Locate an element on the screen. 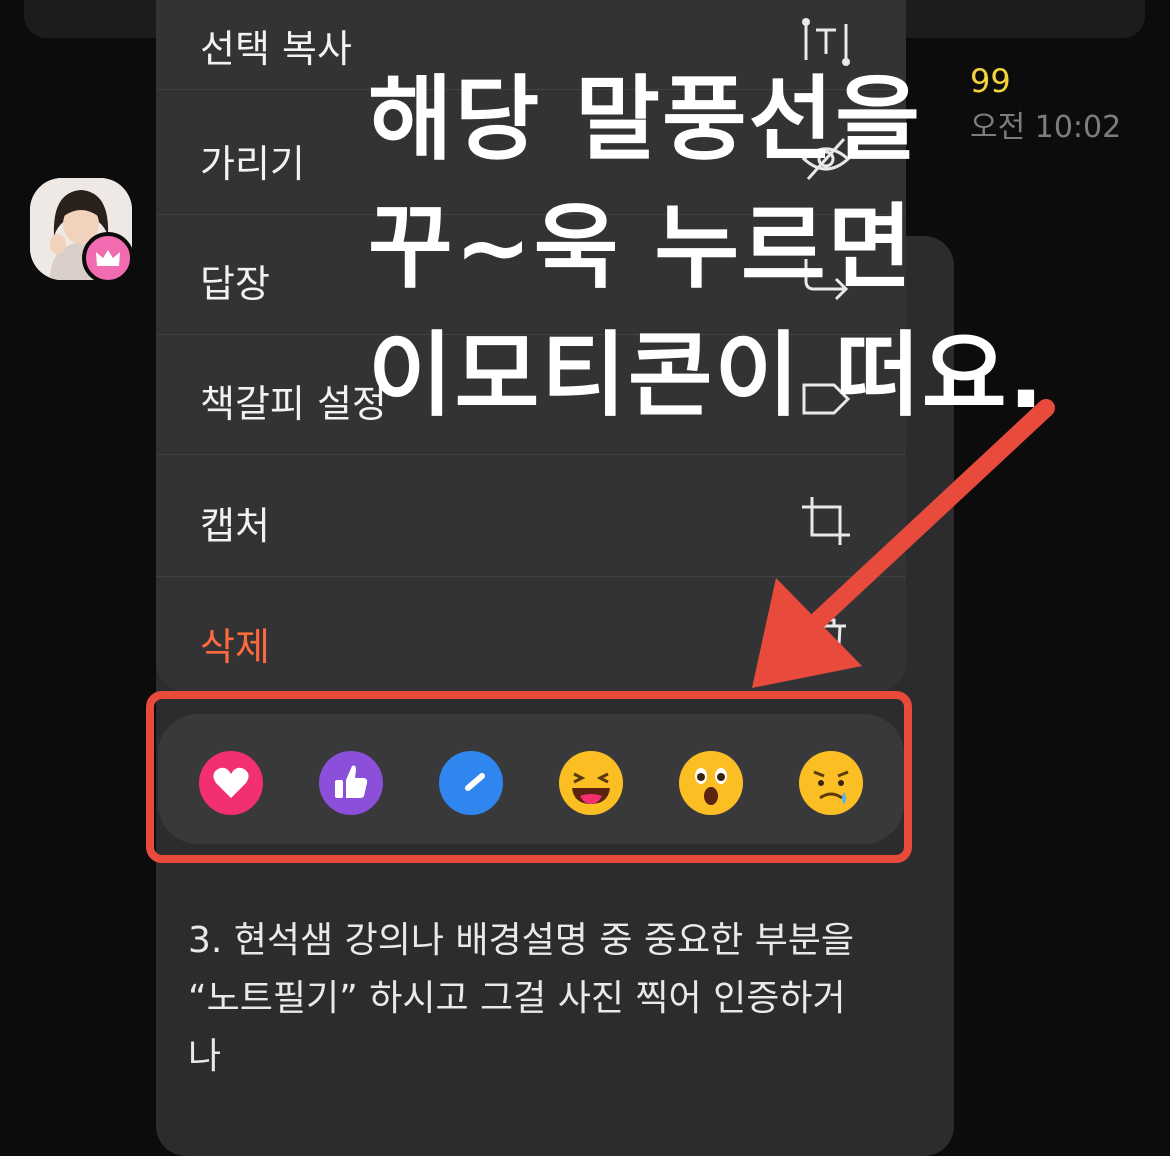 This screenshot has height=1156, width=1170. annotation-line-1: 해당 말풍선을 is located at coordinates (645, 119).